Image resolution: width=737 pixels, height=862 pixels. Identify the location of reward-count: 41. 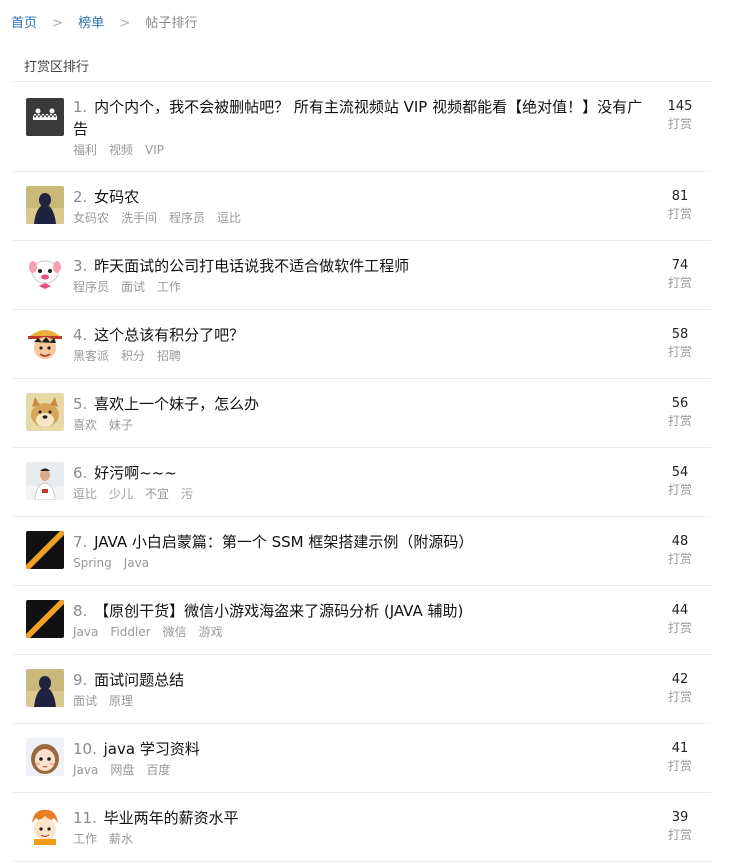
(680, 748).